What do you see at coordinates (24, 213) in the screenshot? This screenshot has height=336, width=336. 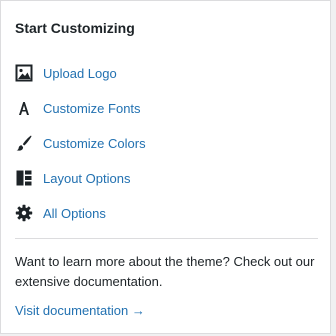 I see `gear-icon` at bounding box center [24, 213].